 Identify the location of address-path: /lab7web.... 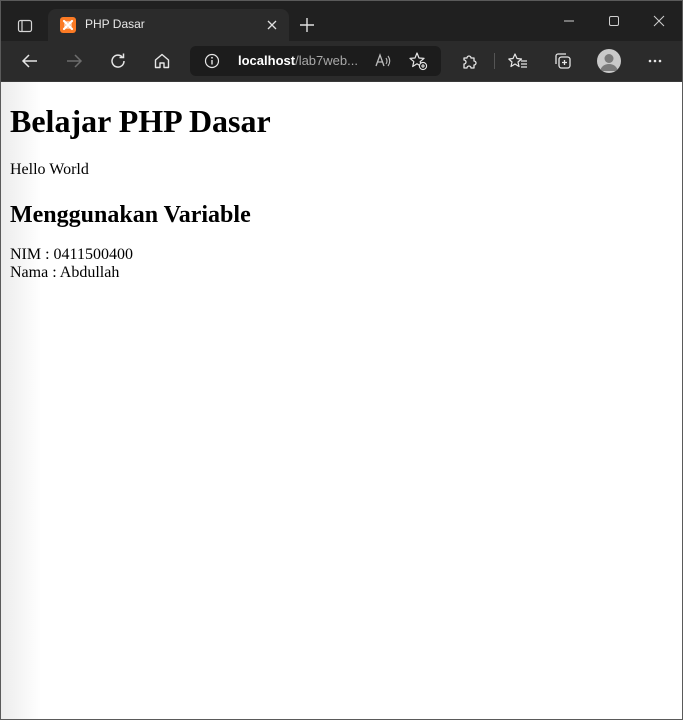
(326, 60).